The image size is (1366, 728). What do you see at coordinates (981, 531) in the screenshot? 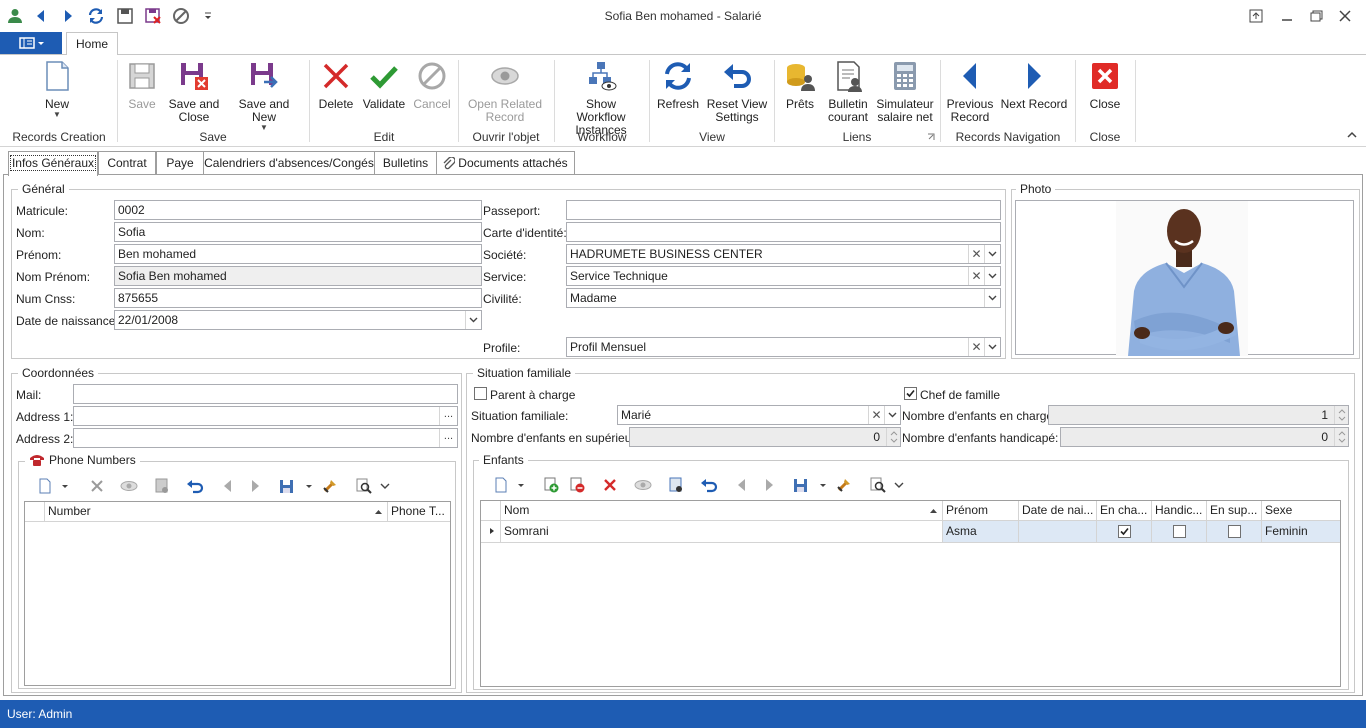
I see `cell-prenom: Asma` at bounding box center [981, 531].